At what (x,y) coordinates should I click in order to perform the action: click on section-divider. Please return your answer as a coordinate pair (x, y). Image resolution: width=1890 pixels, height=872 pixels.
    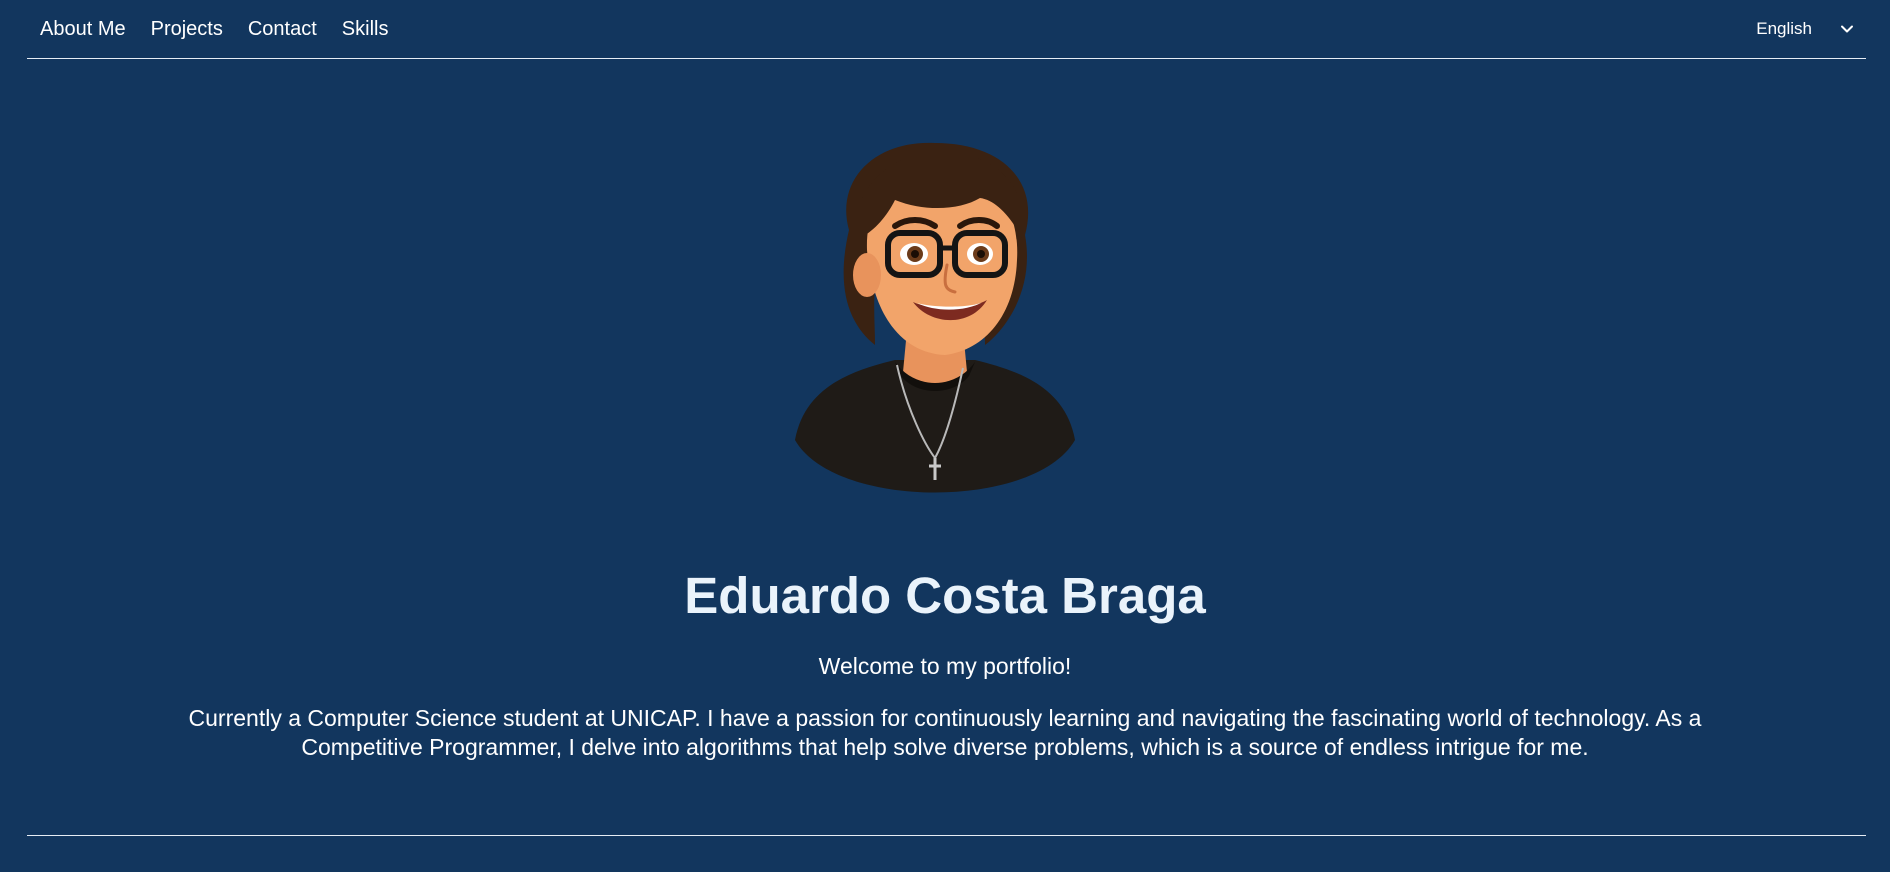
    Looking at the image, I should click on (946, 835).